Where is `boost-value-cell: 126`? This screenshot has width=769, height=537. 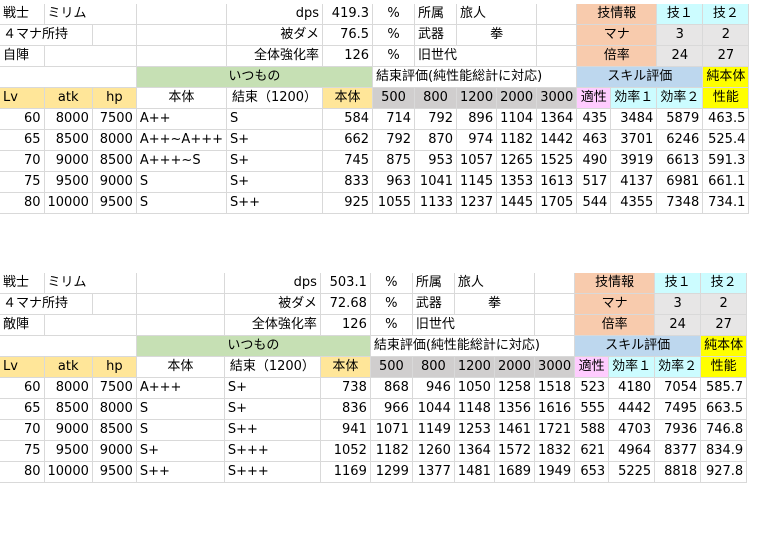
boost-value-cell: 126 is located at coordinates (345, 325).